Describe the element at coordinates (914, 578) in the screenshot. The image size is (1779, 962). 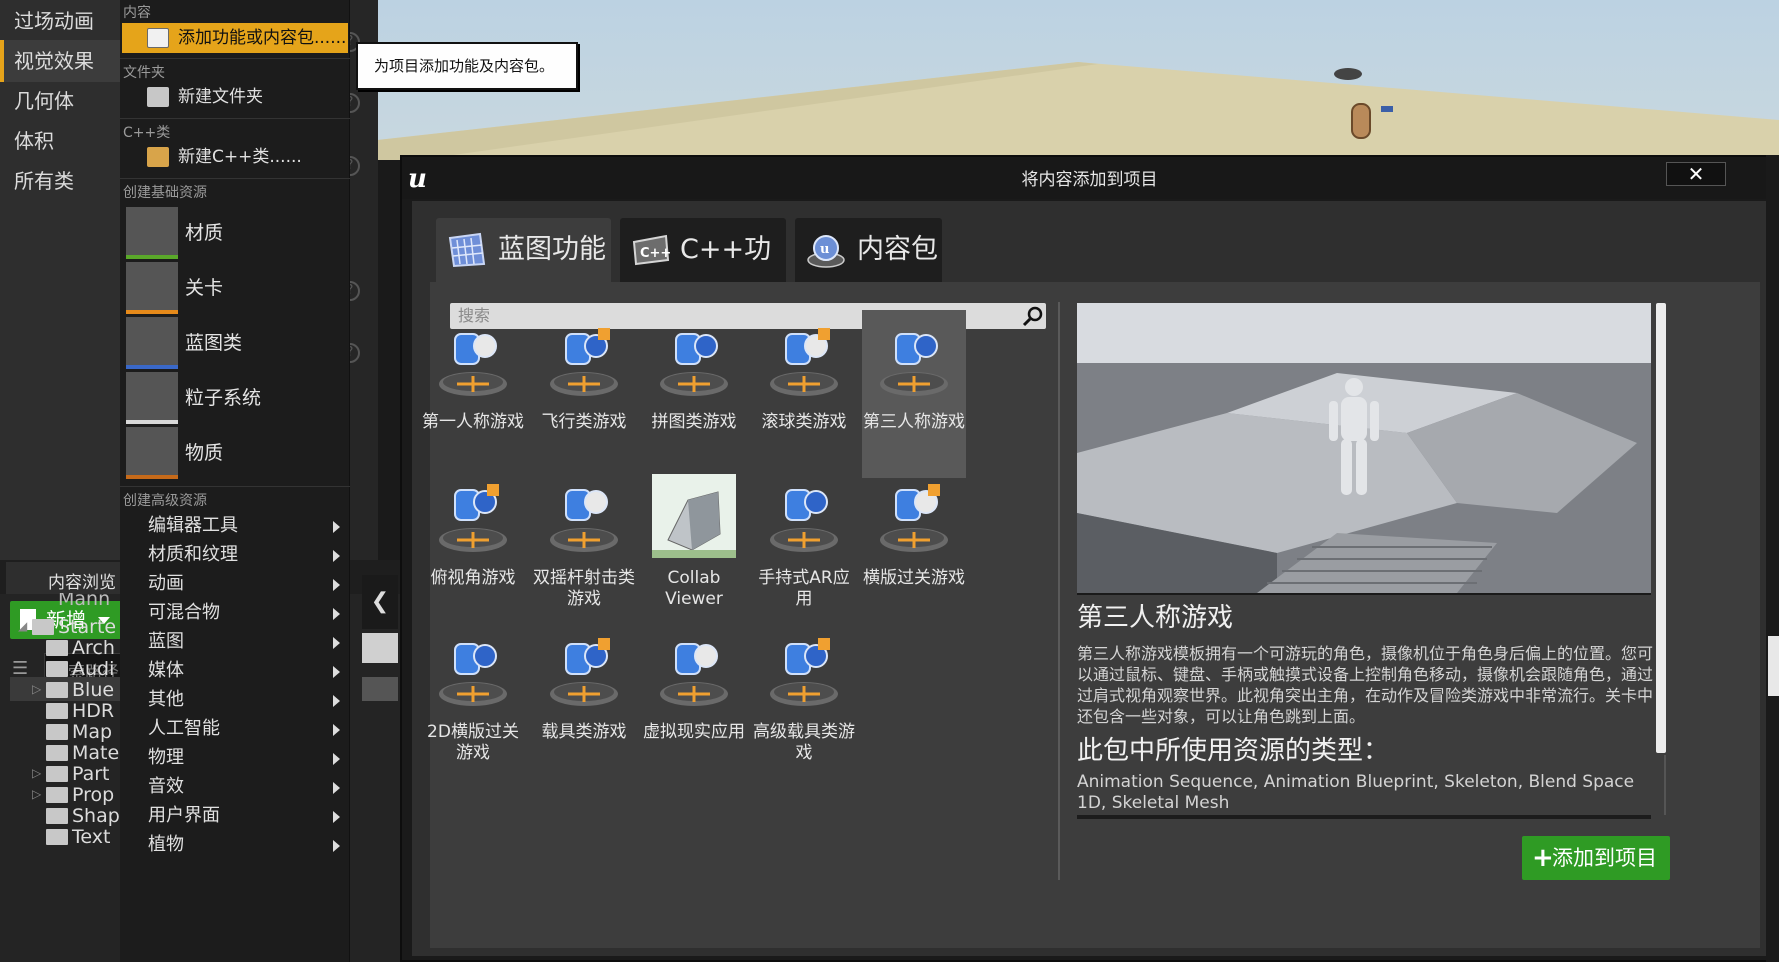
I see `template-label: 横版过关游戏` at that location.